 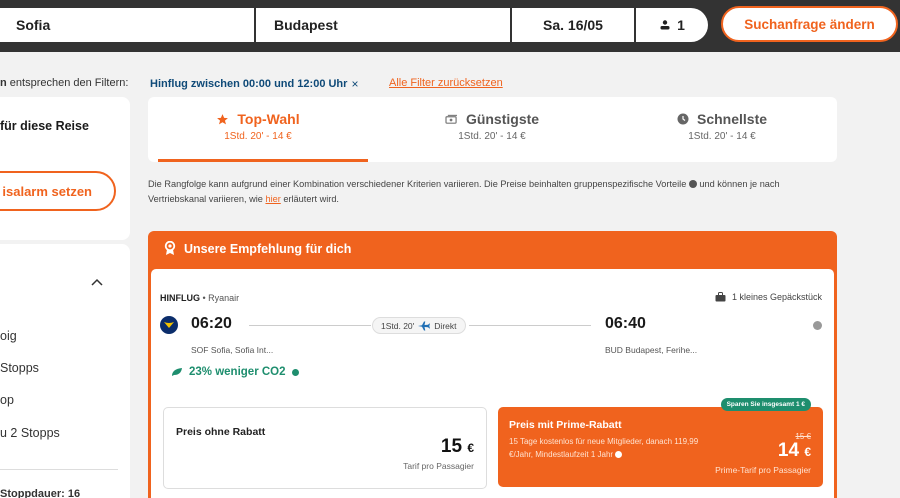 What do you see at coordinates (446, 83) in the screenshot?
I see `reset-filters-link: Alle Filter zurücksetzen` at bounding box center [446, 83].